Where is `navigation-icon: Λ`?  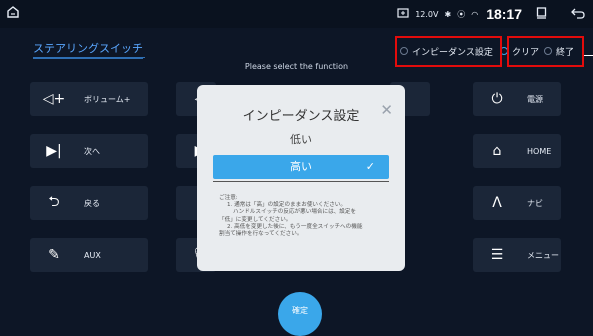
navigation-icon: Λ is located at coordinates (497, 203).